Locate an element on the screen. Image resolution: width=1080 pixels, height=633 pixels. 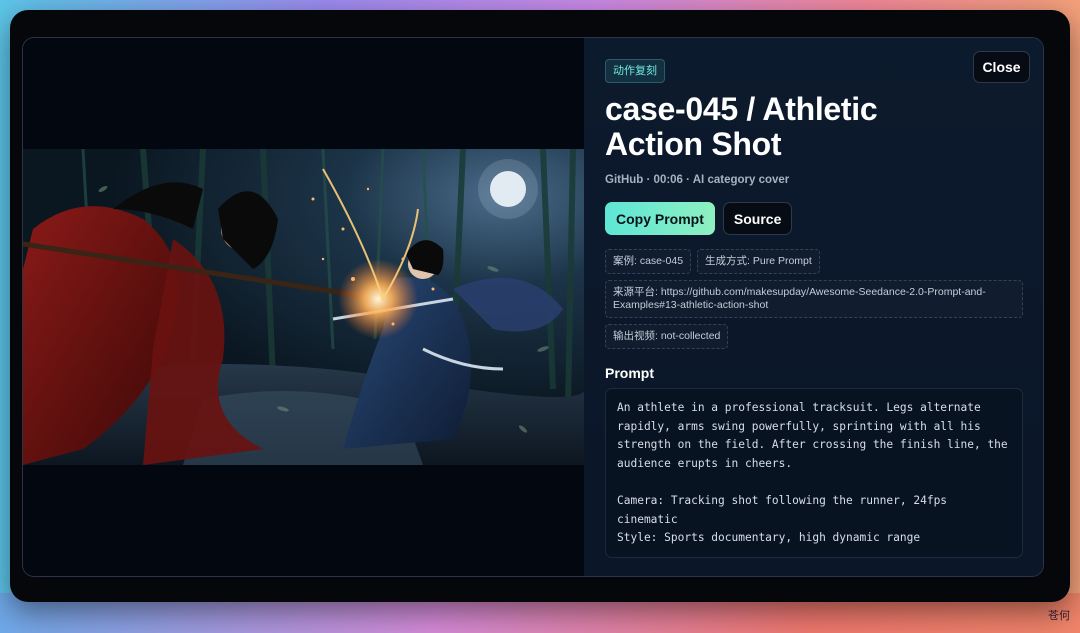
action-bar: Copy Prompt Source is located at coordinates (814, 218).